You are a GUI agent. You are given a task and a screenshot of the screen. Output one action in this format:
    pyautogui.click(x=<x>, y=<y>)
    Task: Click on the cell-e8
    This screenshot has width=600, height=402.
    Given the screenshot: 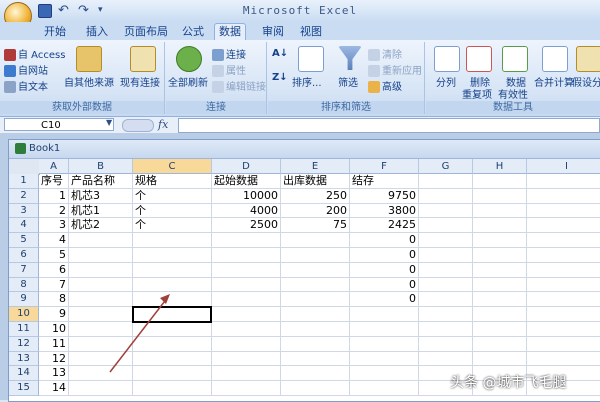 What is the action you would take?
    pyautogui.click(x=315, y=285)
    